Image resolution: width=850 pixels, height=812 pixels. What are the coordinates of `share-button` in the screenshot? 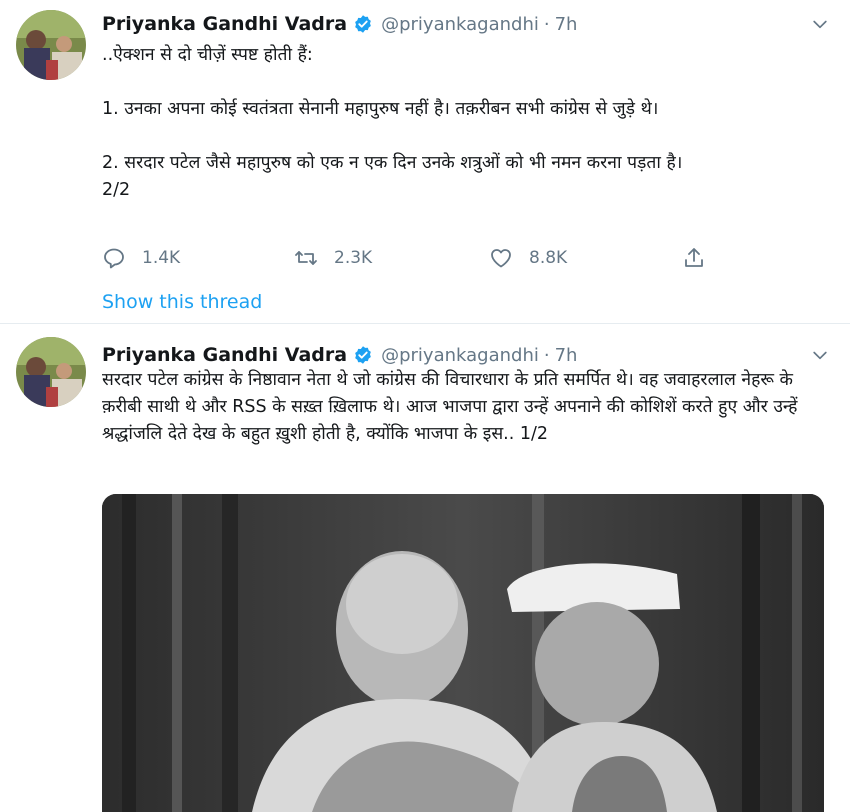 It's located at (702, 258).